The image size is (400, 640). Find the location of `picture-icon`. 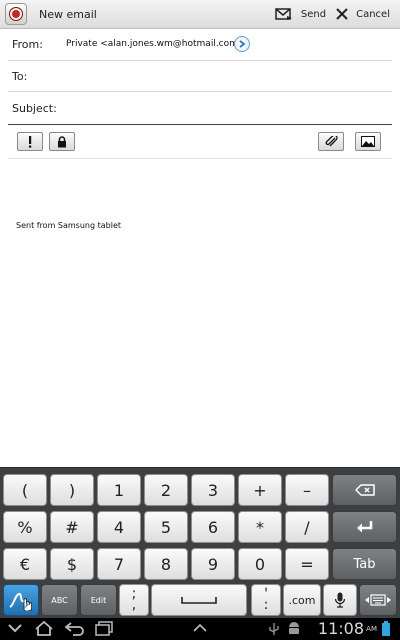

picture-icon is located at coordinates (368, 141).